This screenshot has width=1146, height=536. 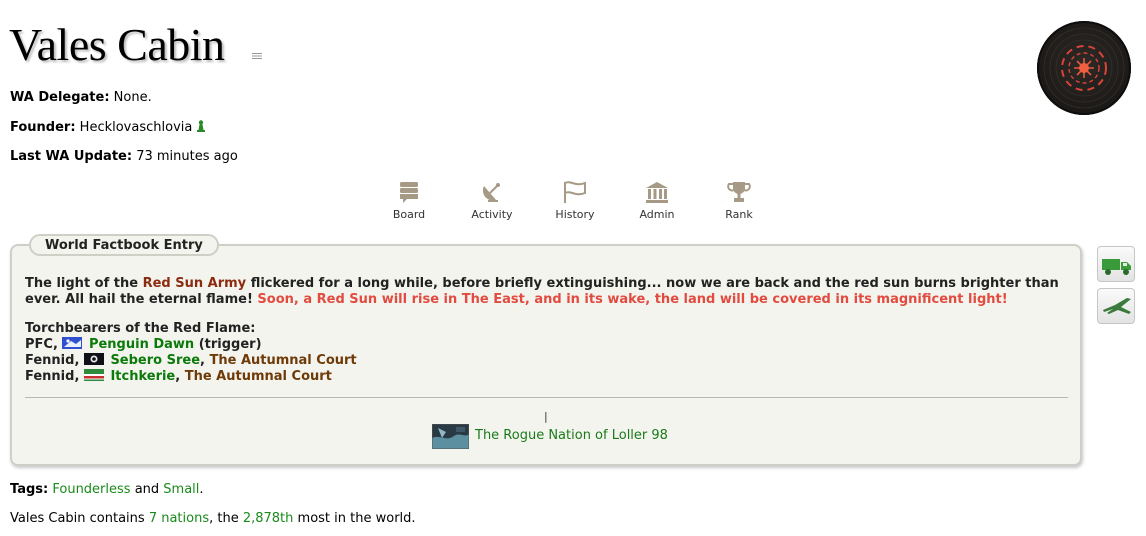 What do you see at coordinates (546, 416) in the screenshot?
I see `text-cursor-mark: |` at bounding box center [546, 416].